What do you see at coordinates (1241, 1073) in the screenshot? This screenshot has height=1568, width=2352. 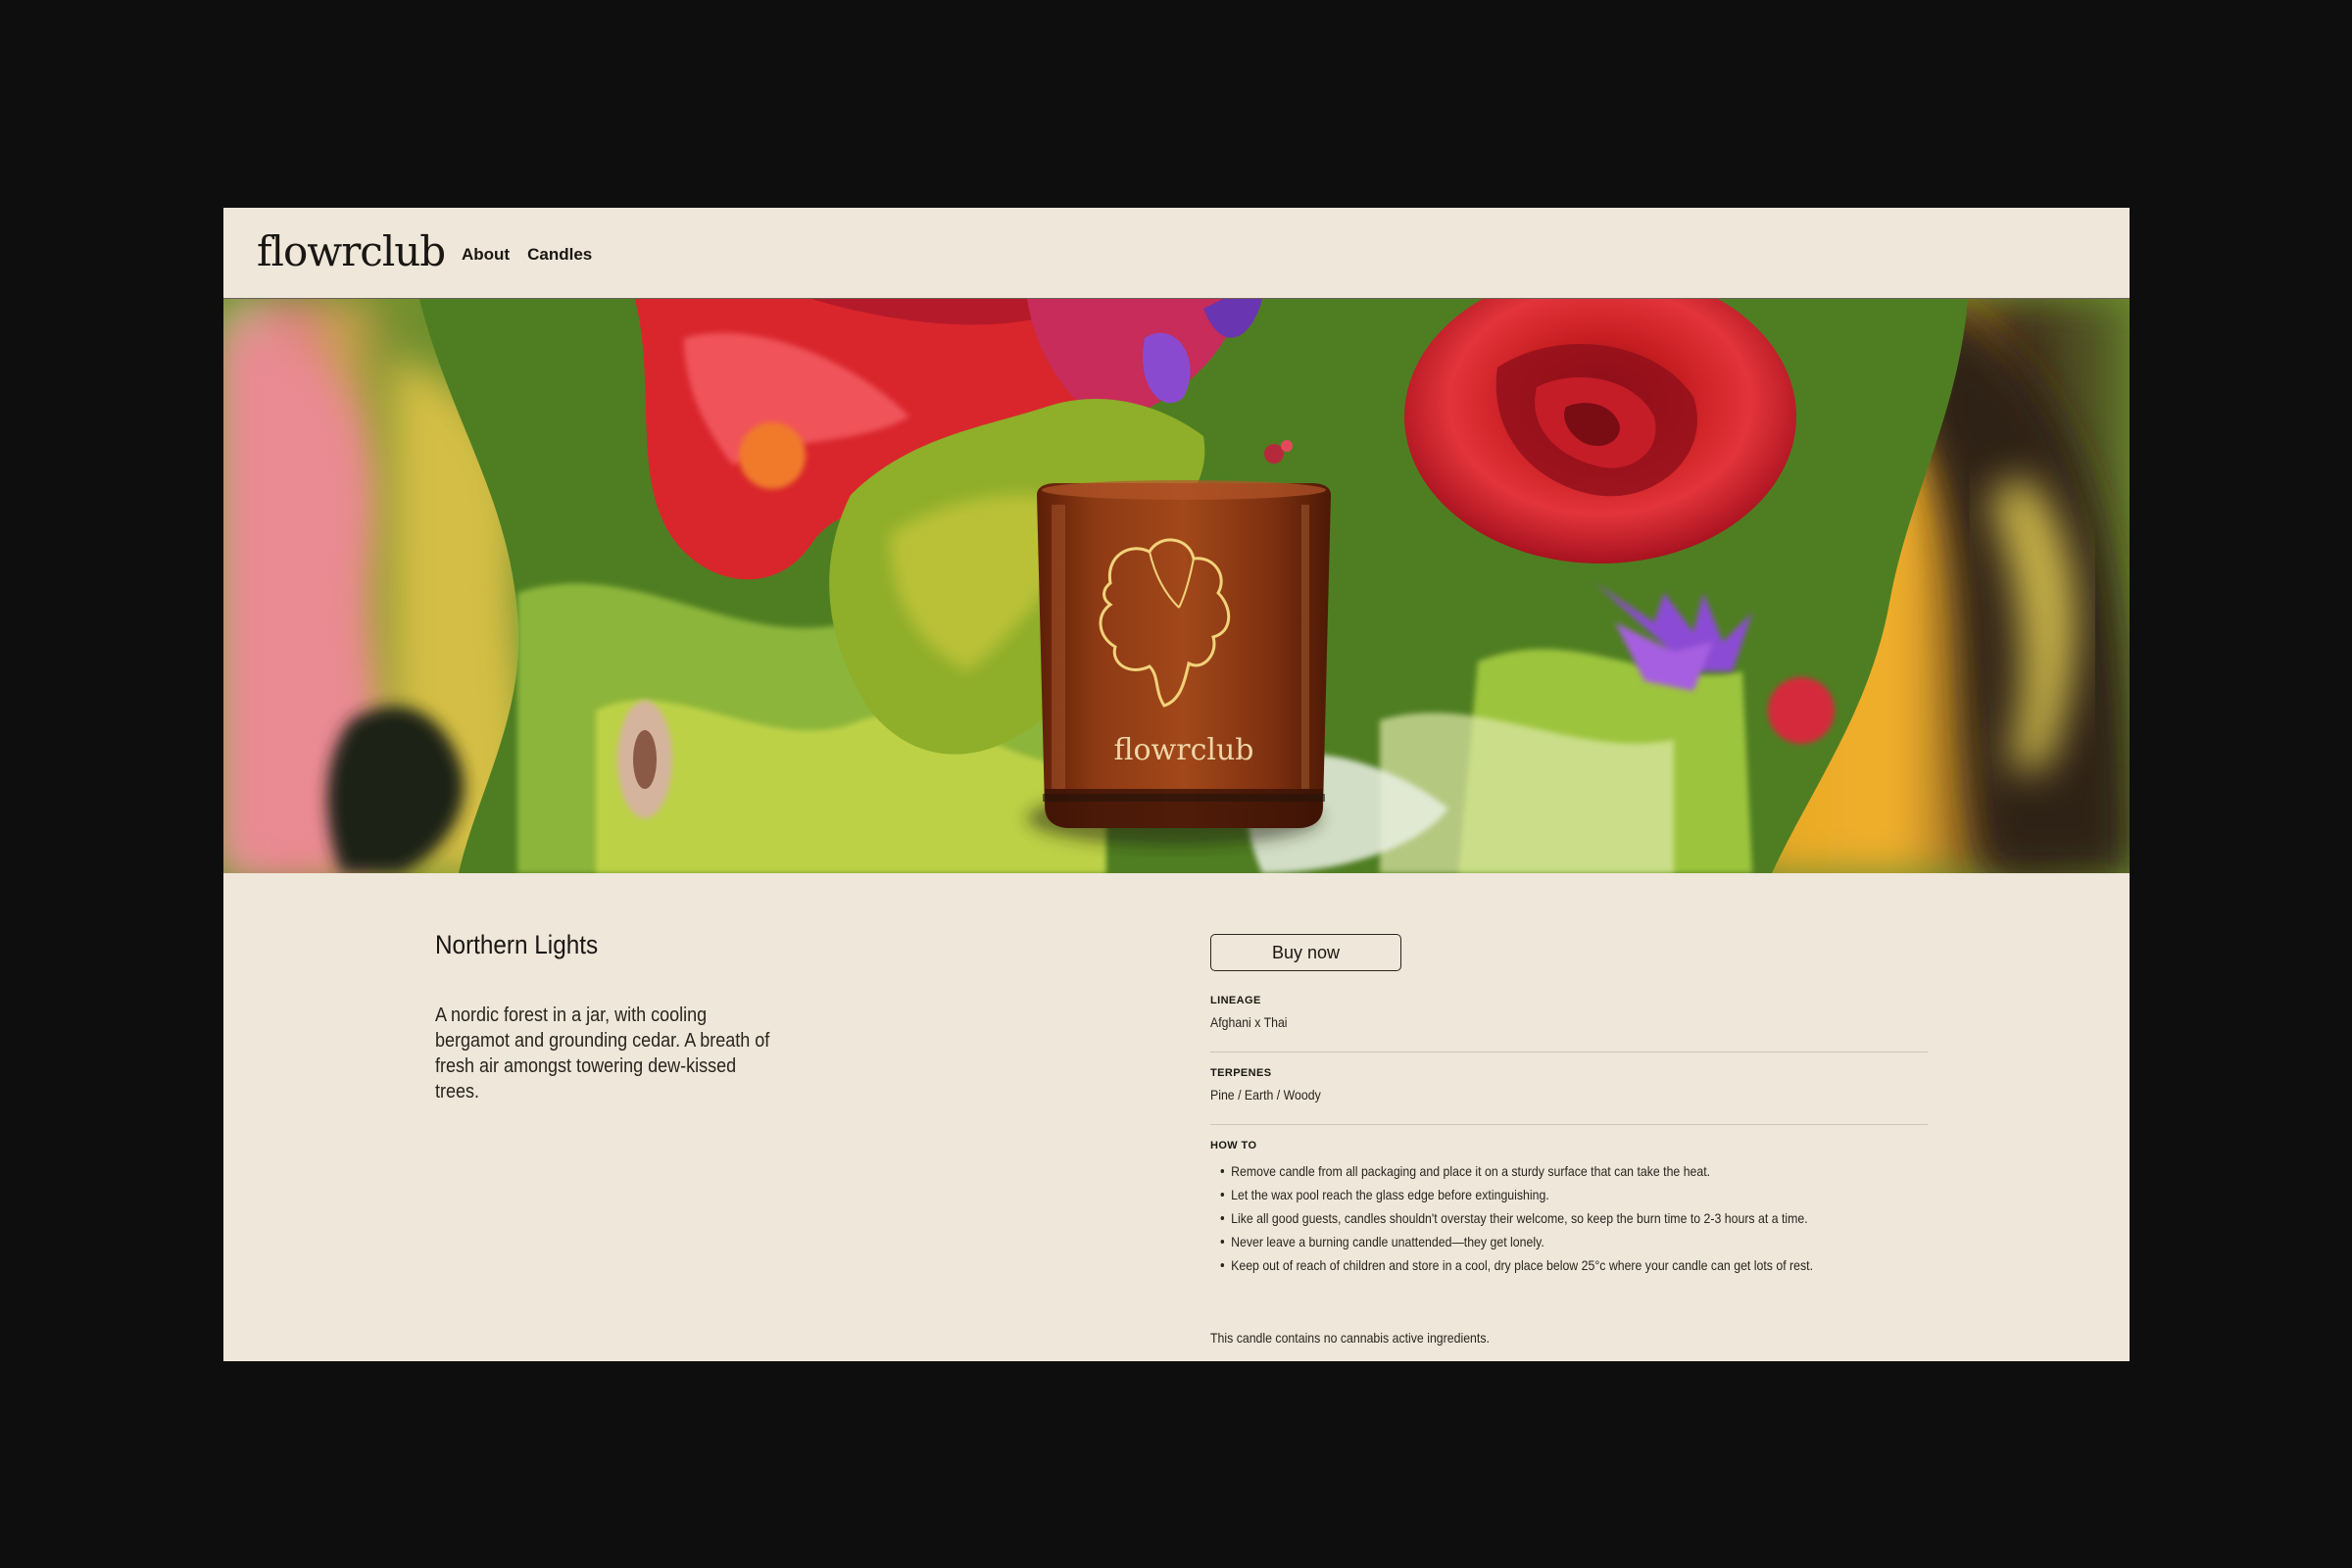 I see `terpenes-label: TERPENES` at bounding box center [1241, 1073].